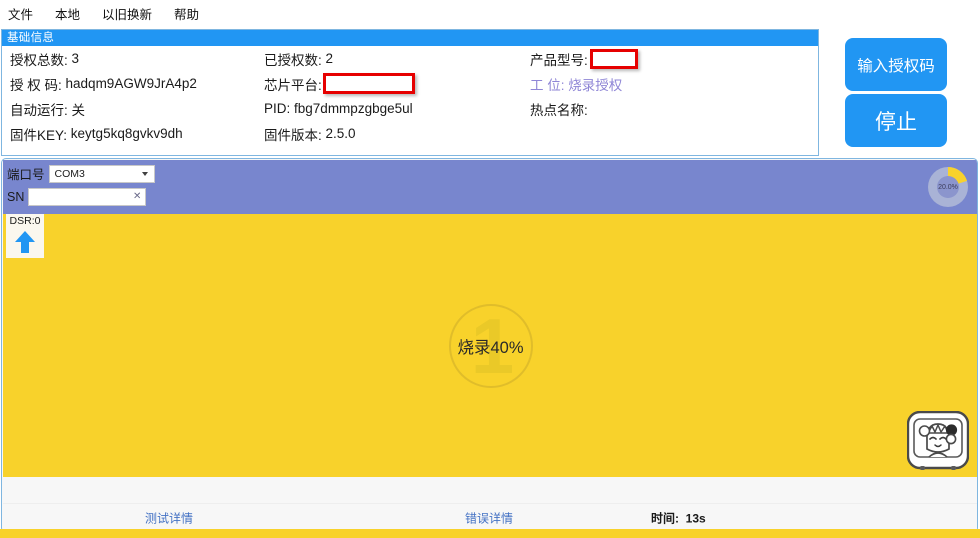  I want to click on field-product-model: 产品型号:, so click(672, 58).